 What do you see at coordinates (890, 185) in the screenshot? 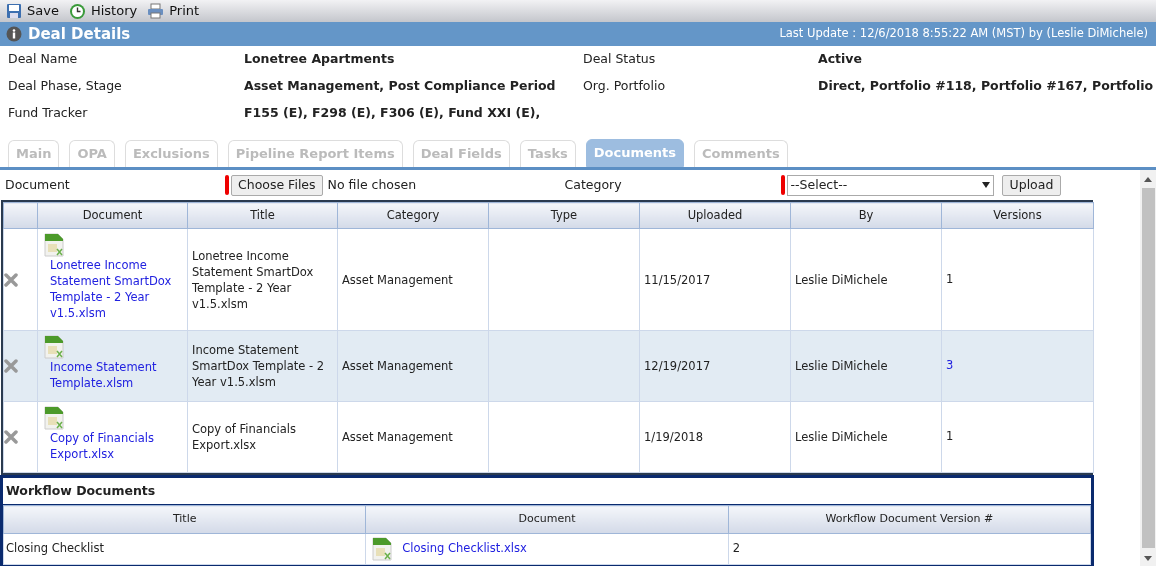
I see `category-select: --Select--` at bounding box center [890, 185].